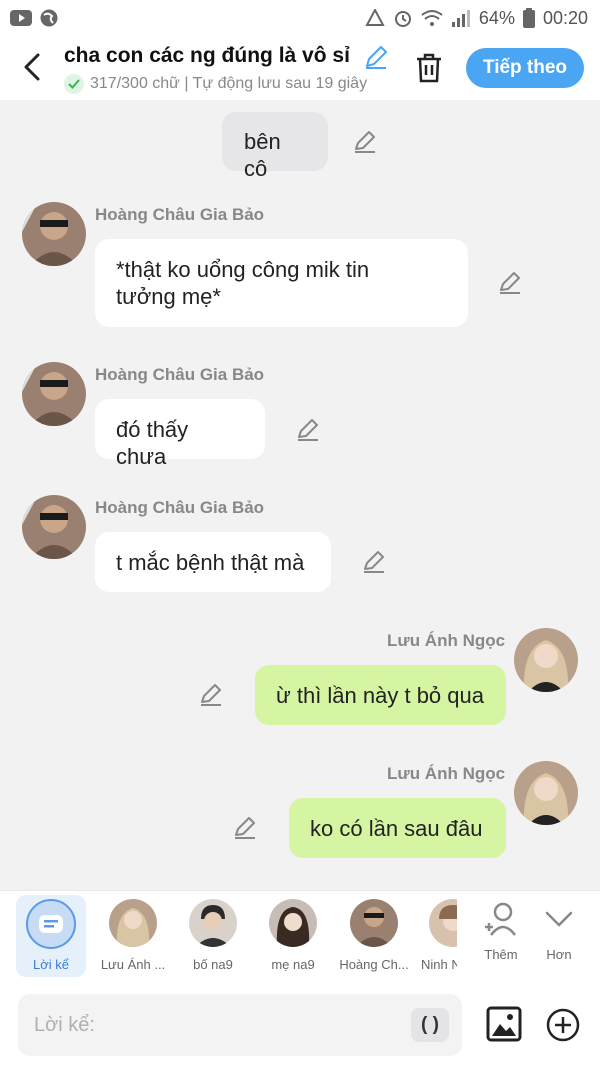  I want to click on battery-percent: 64%, so click(496, 17).